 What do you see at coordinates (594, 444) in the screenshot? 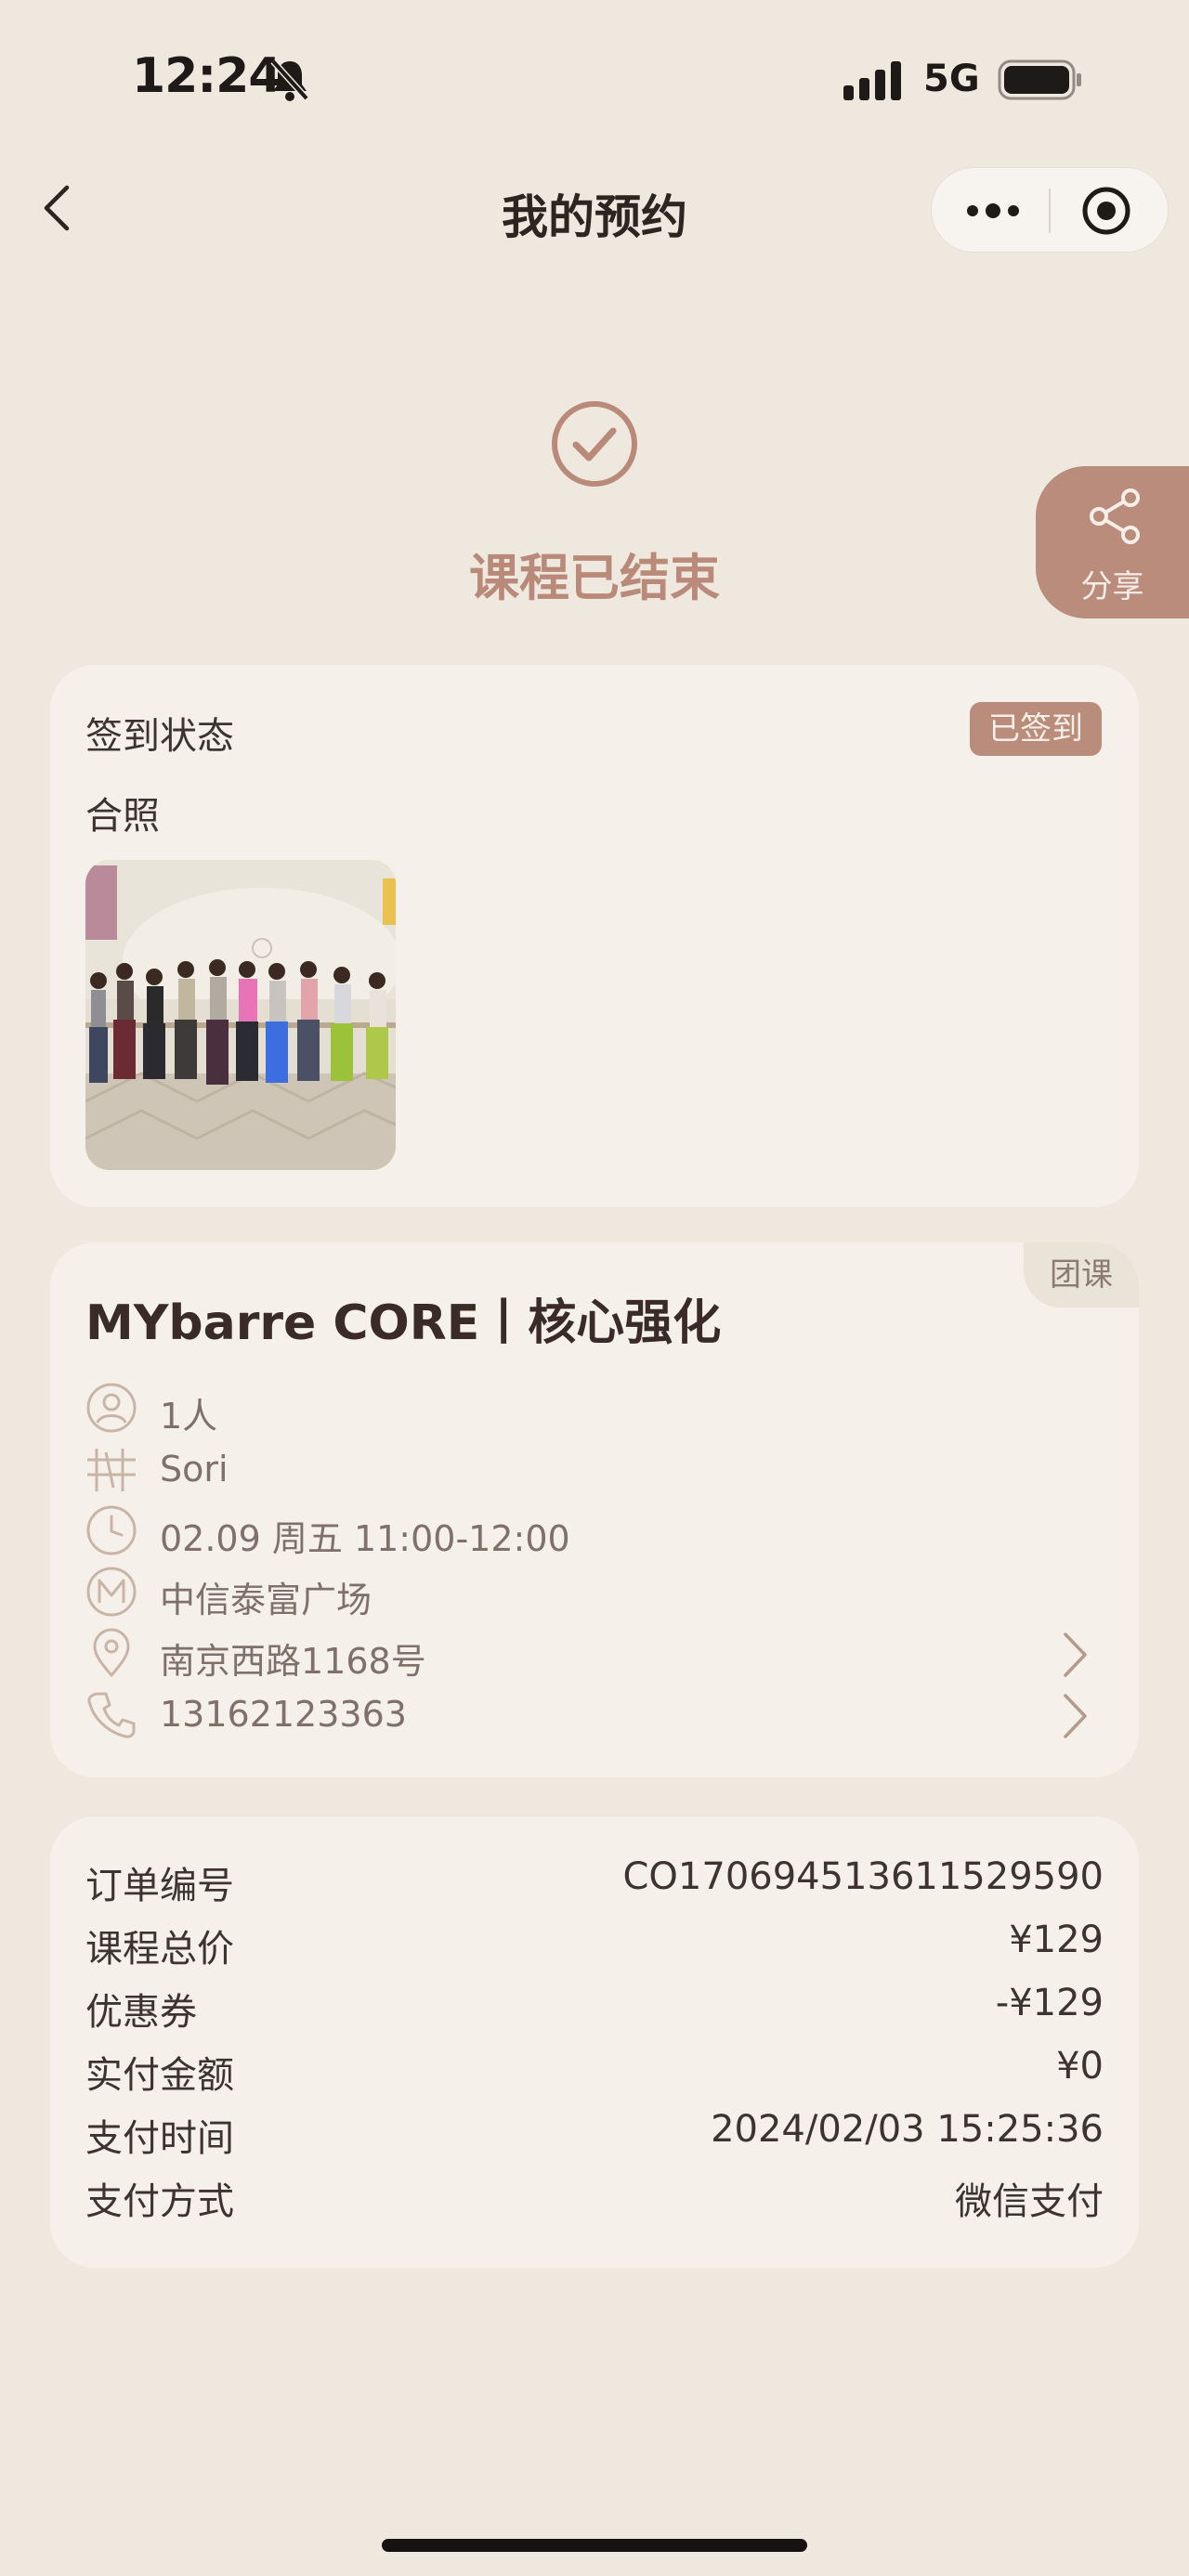
I see `check-circle-icon` at bounding box center [594, 444].